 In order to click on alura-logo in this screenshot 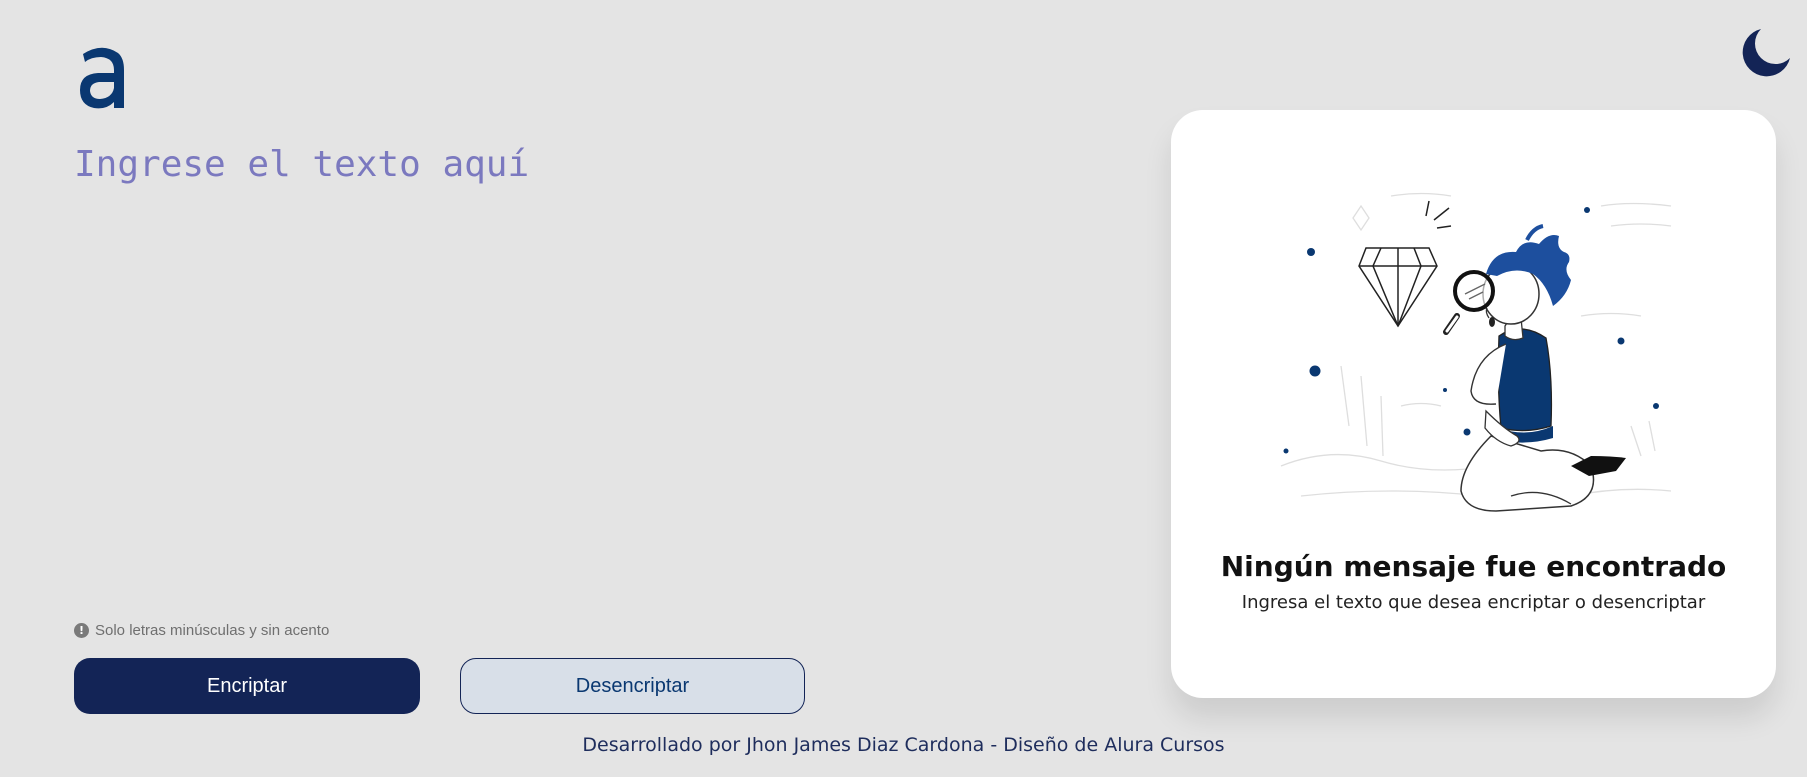, I will do `click(102, 78)`.